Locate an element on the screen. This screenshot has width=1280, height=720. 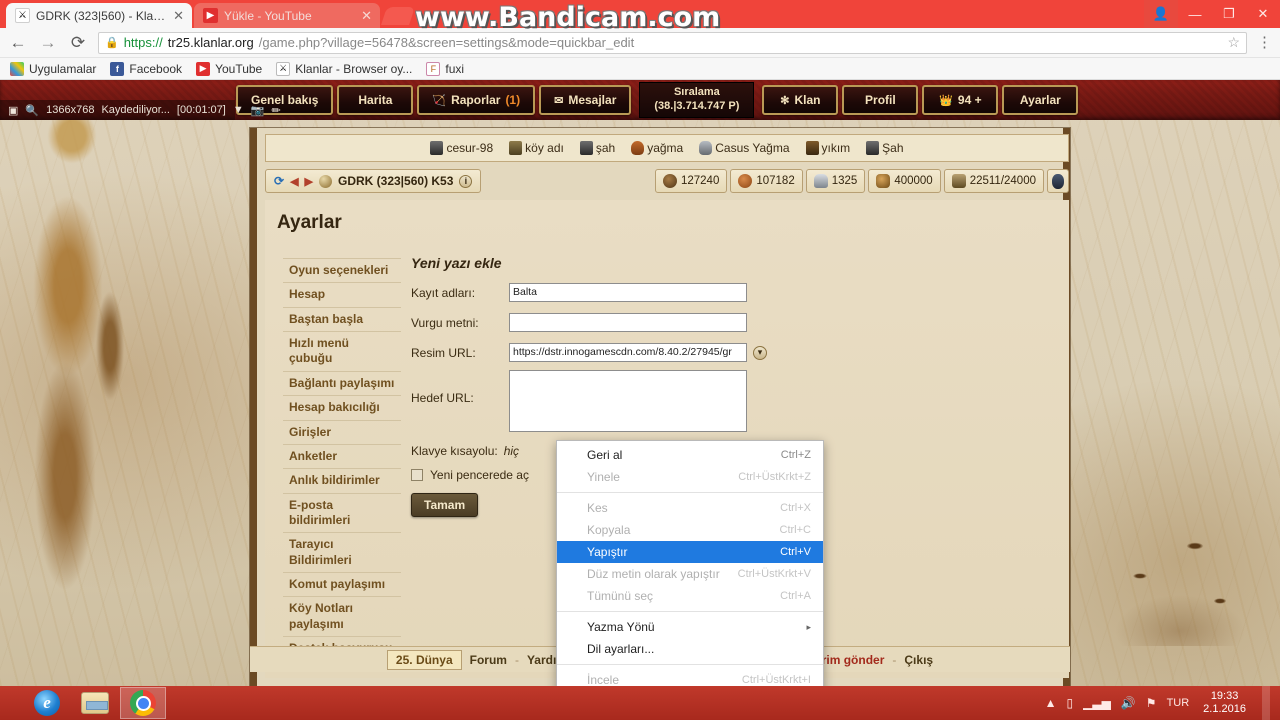
sidebar-item-hesap: Hesap is located at coordinates (342, 295).